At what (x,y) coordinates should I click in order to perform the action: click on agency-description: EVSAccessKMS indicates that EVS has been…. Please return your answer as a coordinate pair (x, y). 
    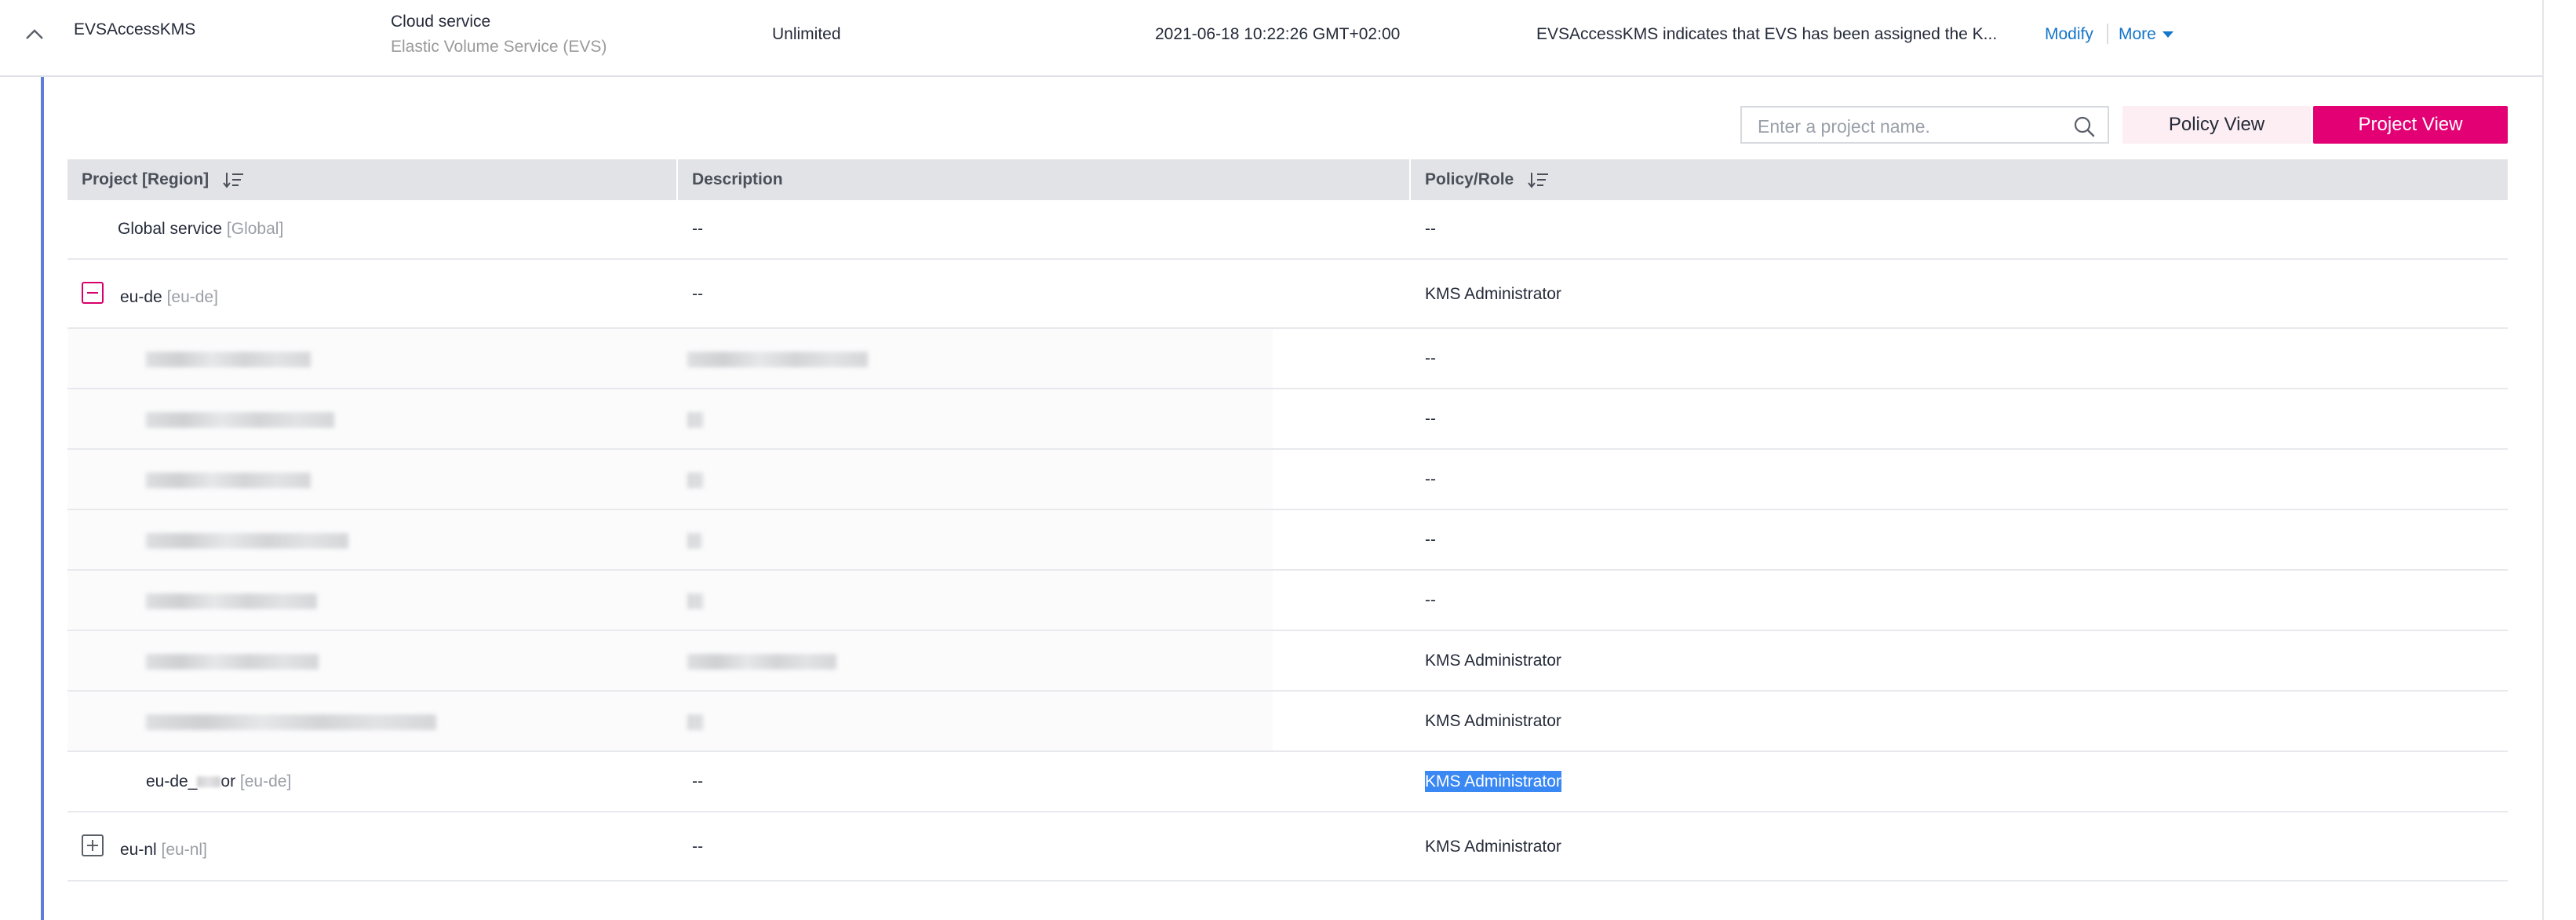
    Looking at the image, I should click on (1767, 34).